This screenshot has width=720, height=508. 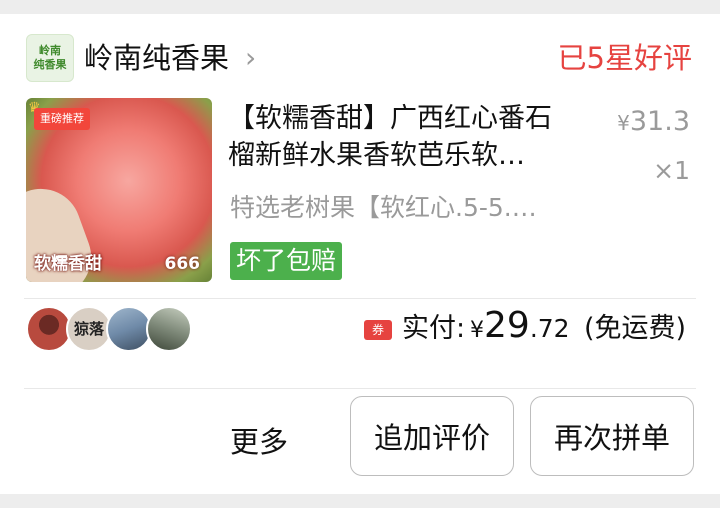 I want to click on image-overlay-text: 软糯香甜, so click(x=68, y=264).